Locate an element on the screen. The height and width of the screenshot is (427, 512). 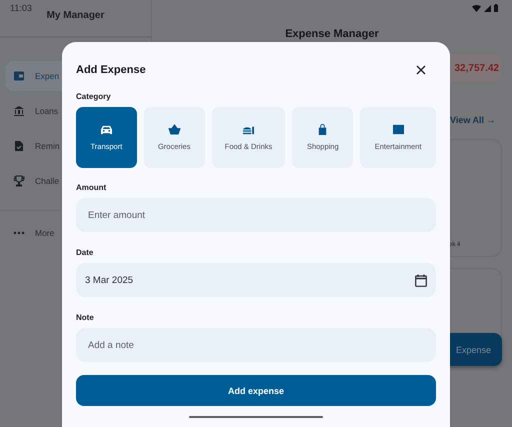
field-label: Note is located at coordinates (85, 317).